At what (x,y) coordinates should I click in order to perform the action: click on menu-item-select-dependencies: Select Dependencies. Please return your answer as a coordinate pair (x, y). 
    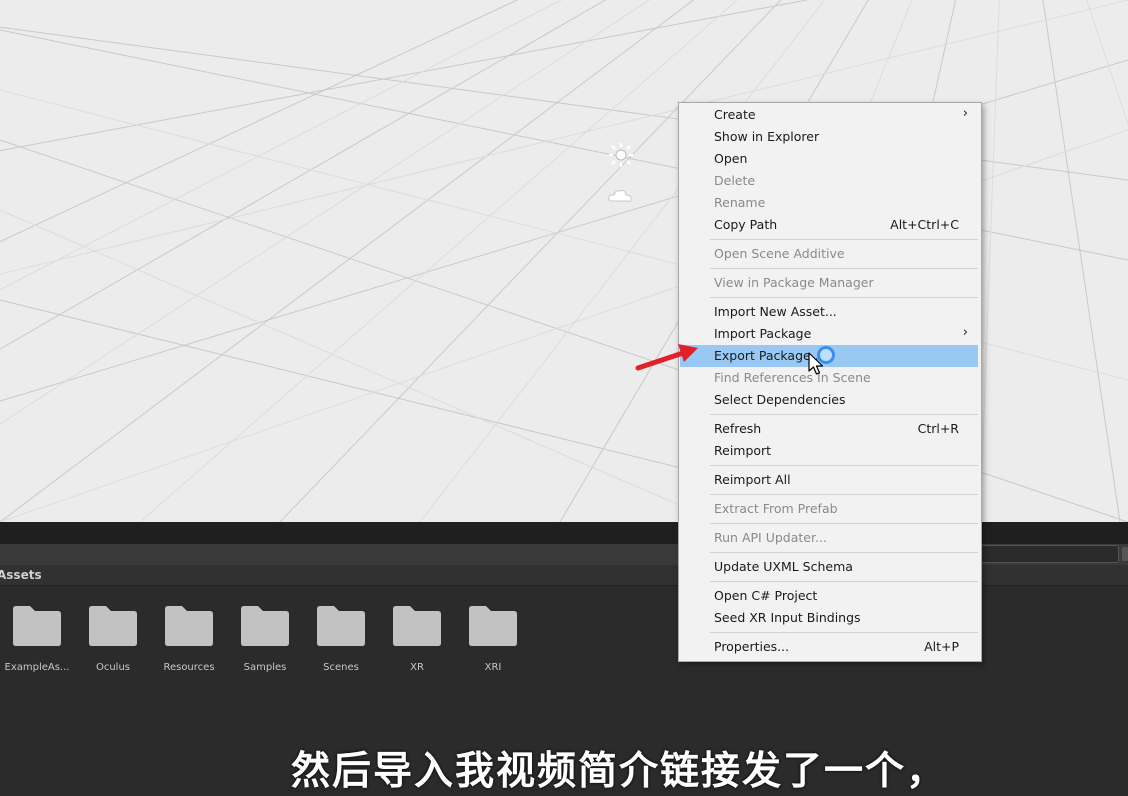
    Looking at the image, I should click on (829, 400).